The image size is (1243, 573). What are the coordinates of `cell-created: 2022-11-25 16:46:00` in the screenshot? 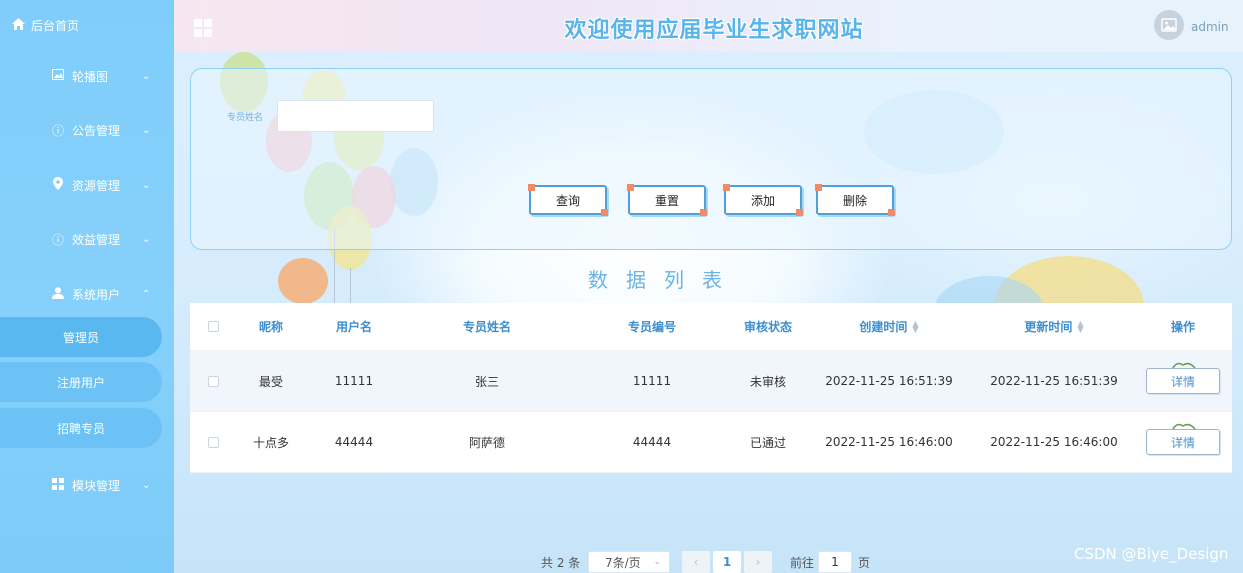 It's located at (889, 442).